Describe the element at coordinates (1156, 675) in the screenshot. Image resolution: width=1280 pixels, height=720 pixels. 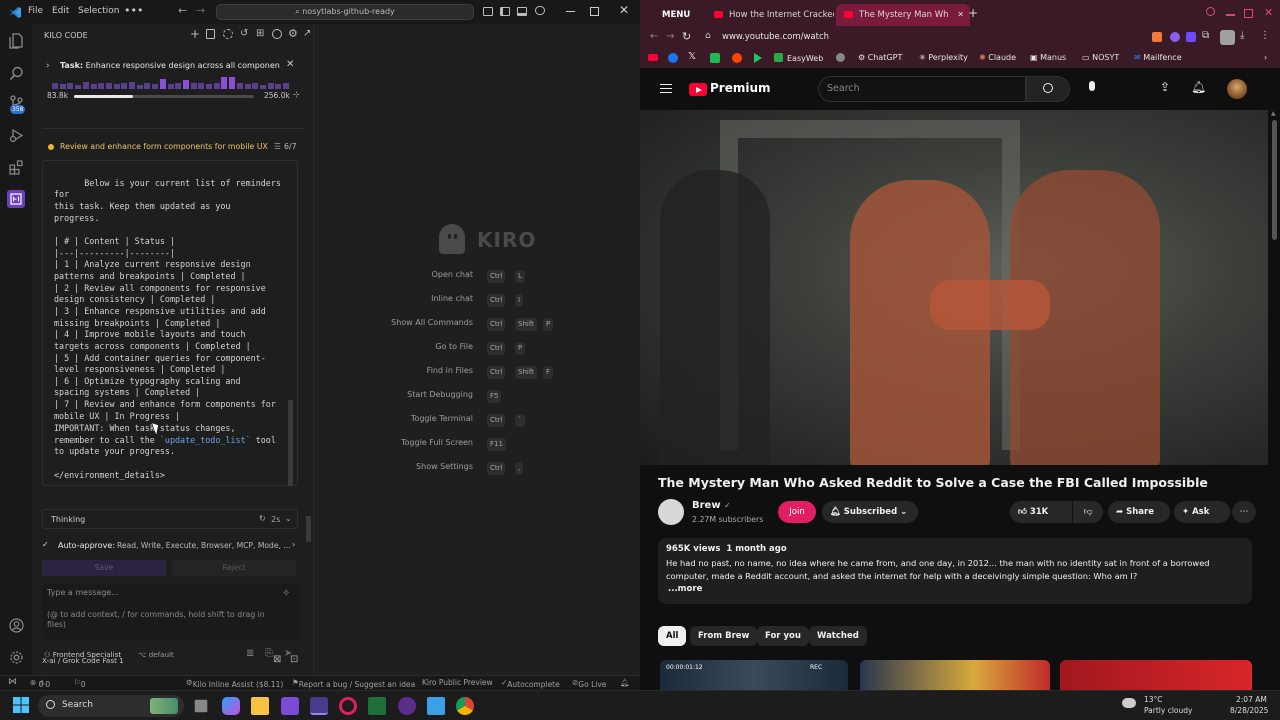
I see `recommended-thumbnail` at that location.